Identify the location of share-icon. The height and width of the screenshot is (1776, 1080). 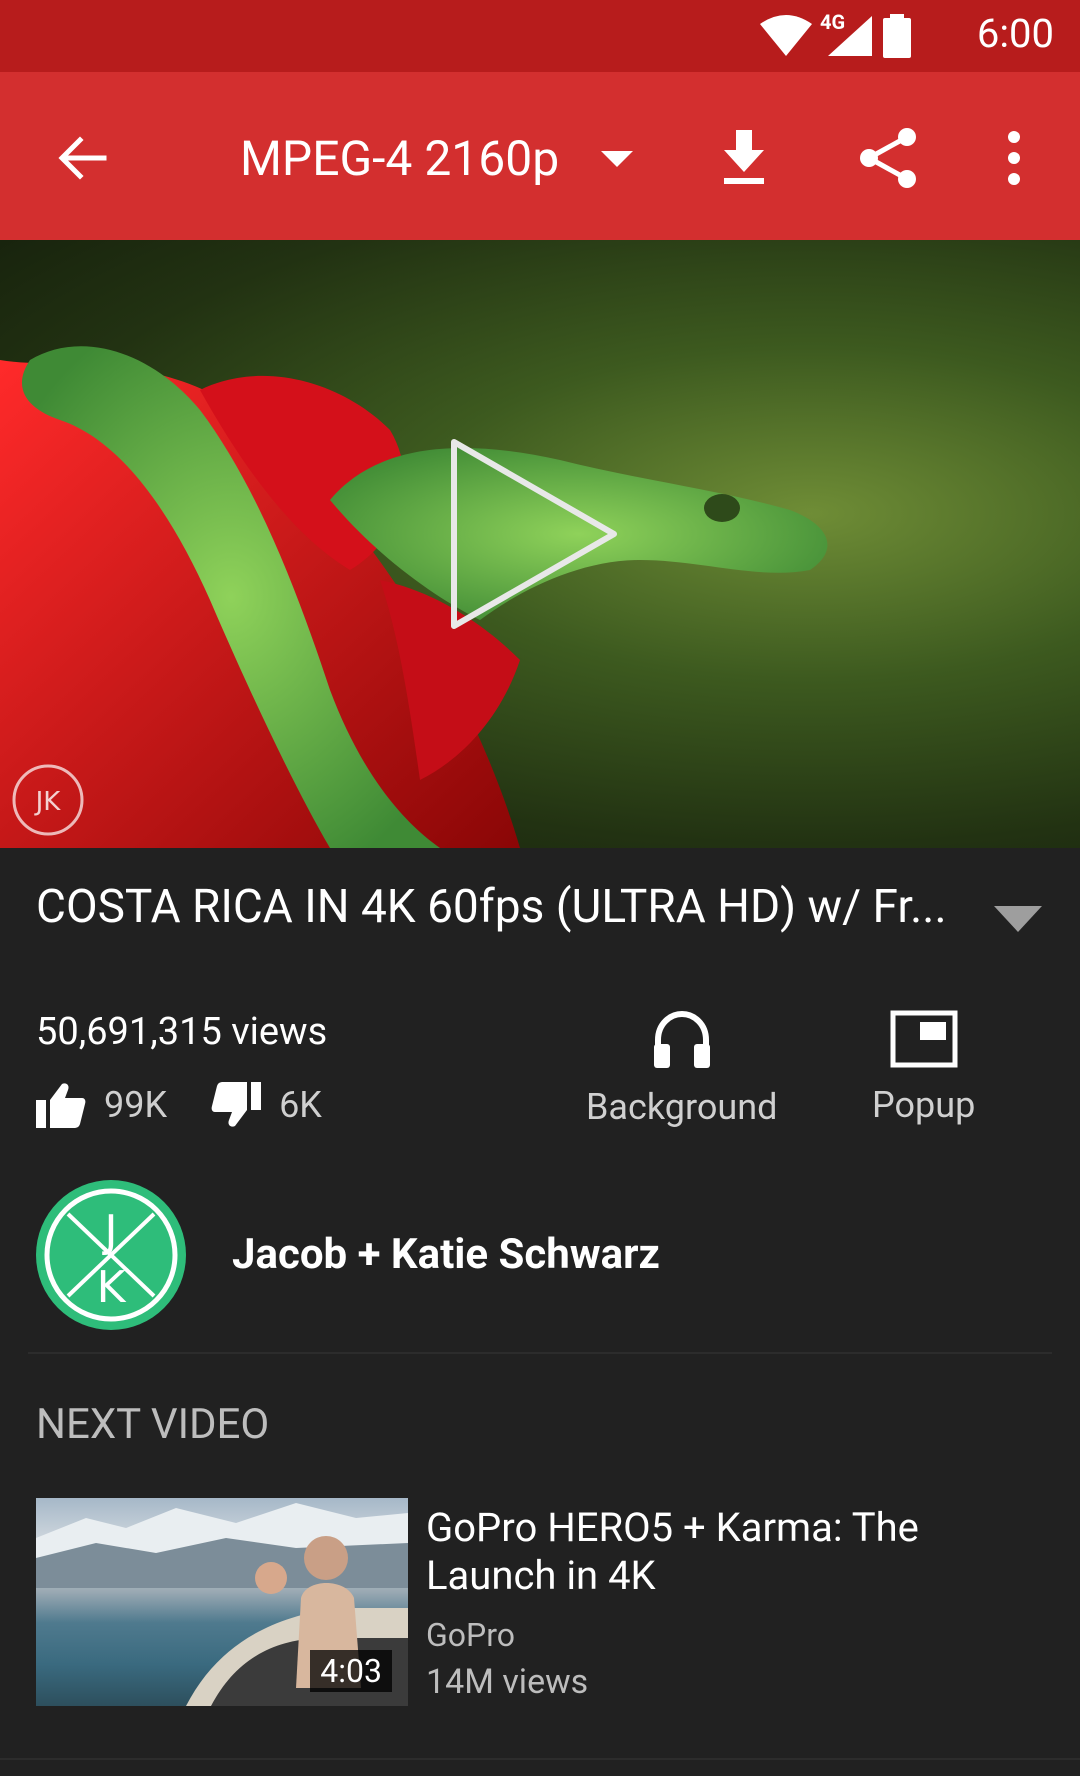
(888, 158).